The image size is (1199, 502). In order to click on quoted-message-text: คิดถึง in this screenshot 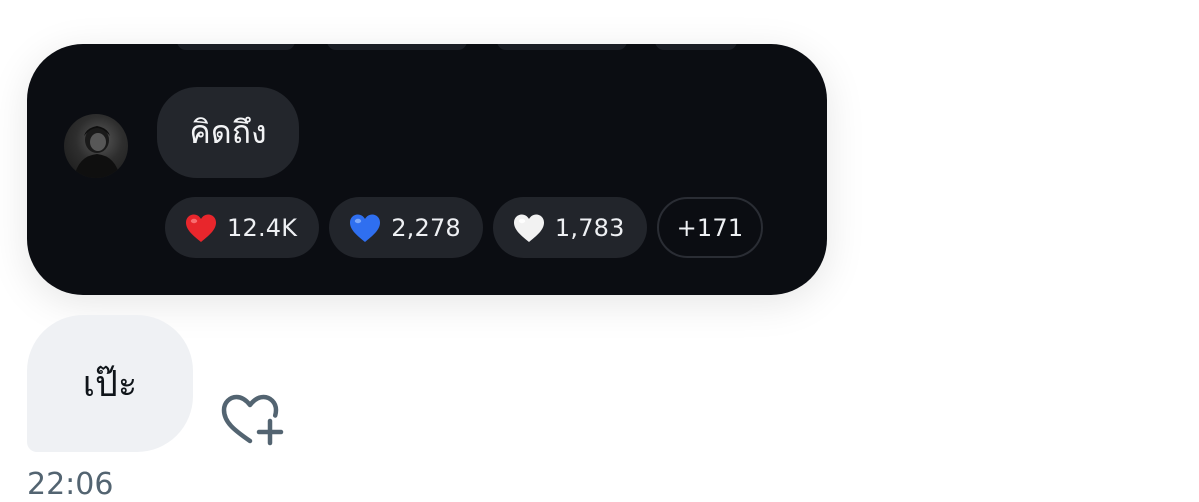, I will do `click(228, 132)`.